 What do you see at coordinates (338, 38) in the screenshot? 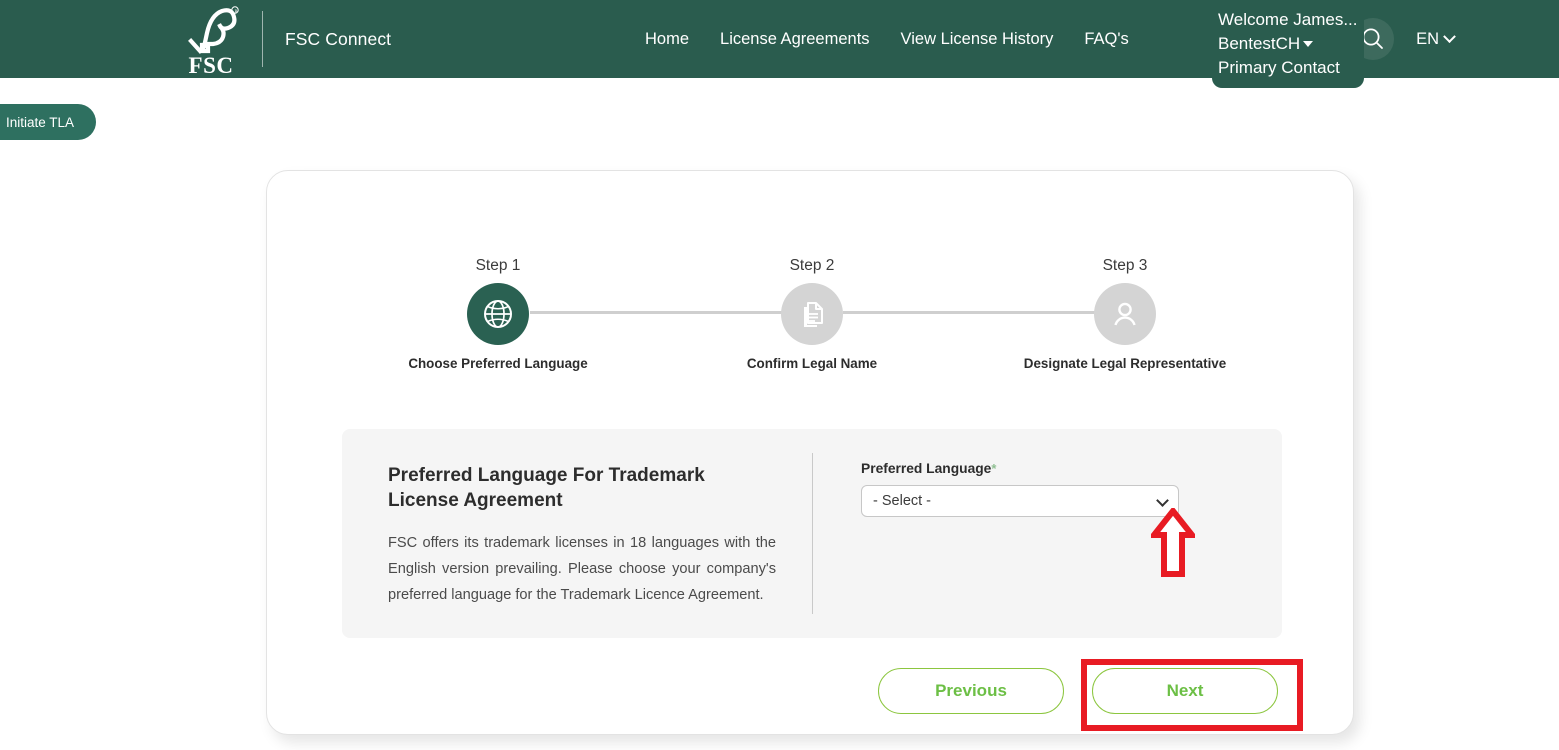
I see `brand-name: FSC Connect` at bounding box center [338, 38].